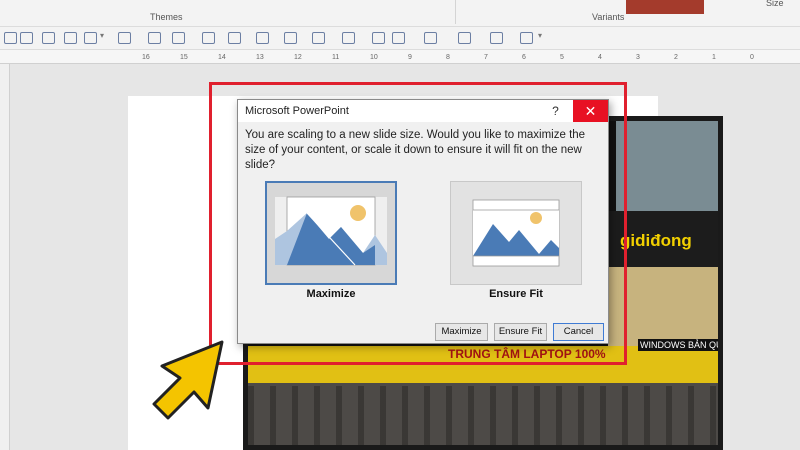  What do you see at coordinates (775, 4) in the screenshot?
I see `size-label: Size` at bounding box center [775, 4].